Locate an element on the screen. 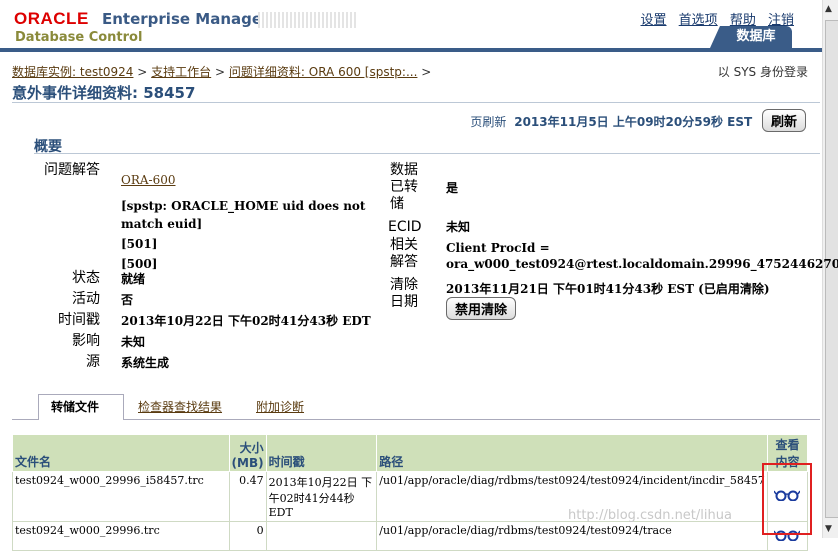 The image size is (838, 551). tab-database: 数据库 is located at coordinates (751, 37).